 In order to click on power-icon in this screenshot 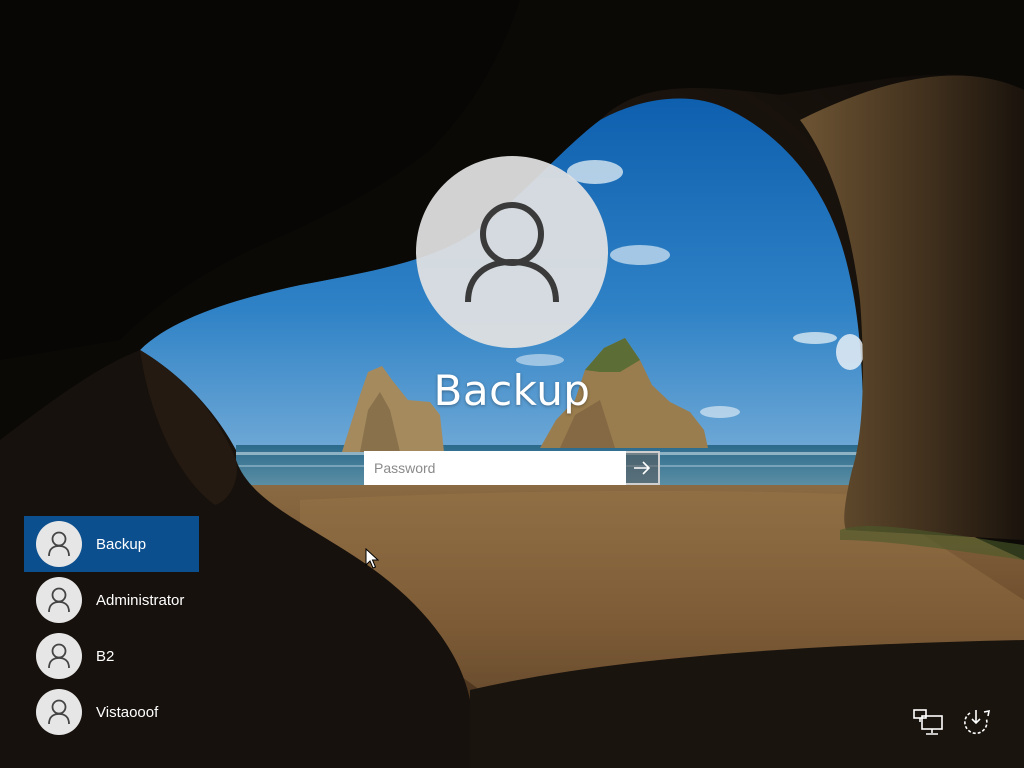, I will do `click(977, 722)`.